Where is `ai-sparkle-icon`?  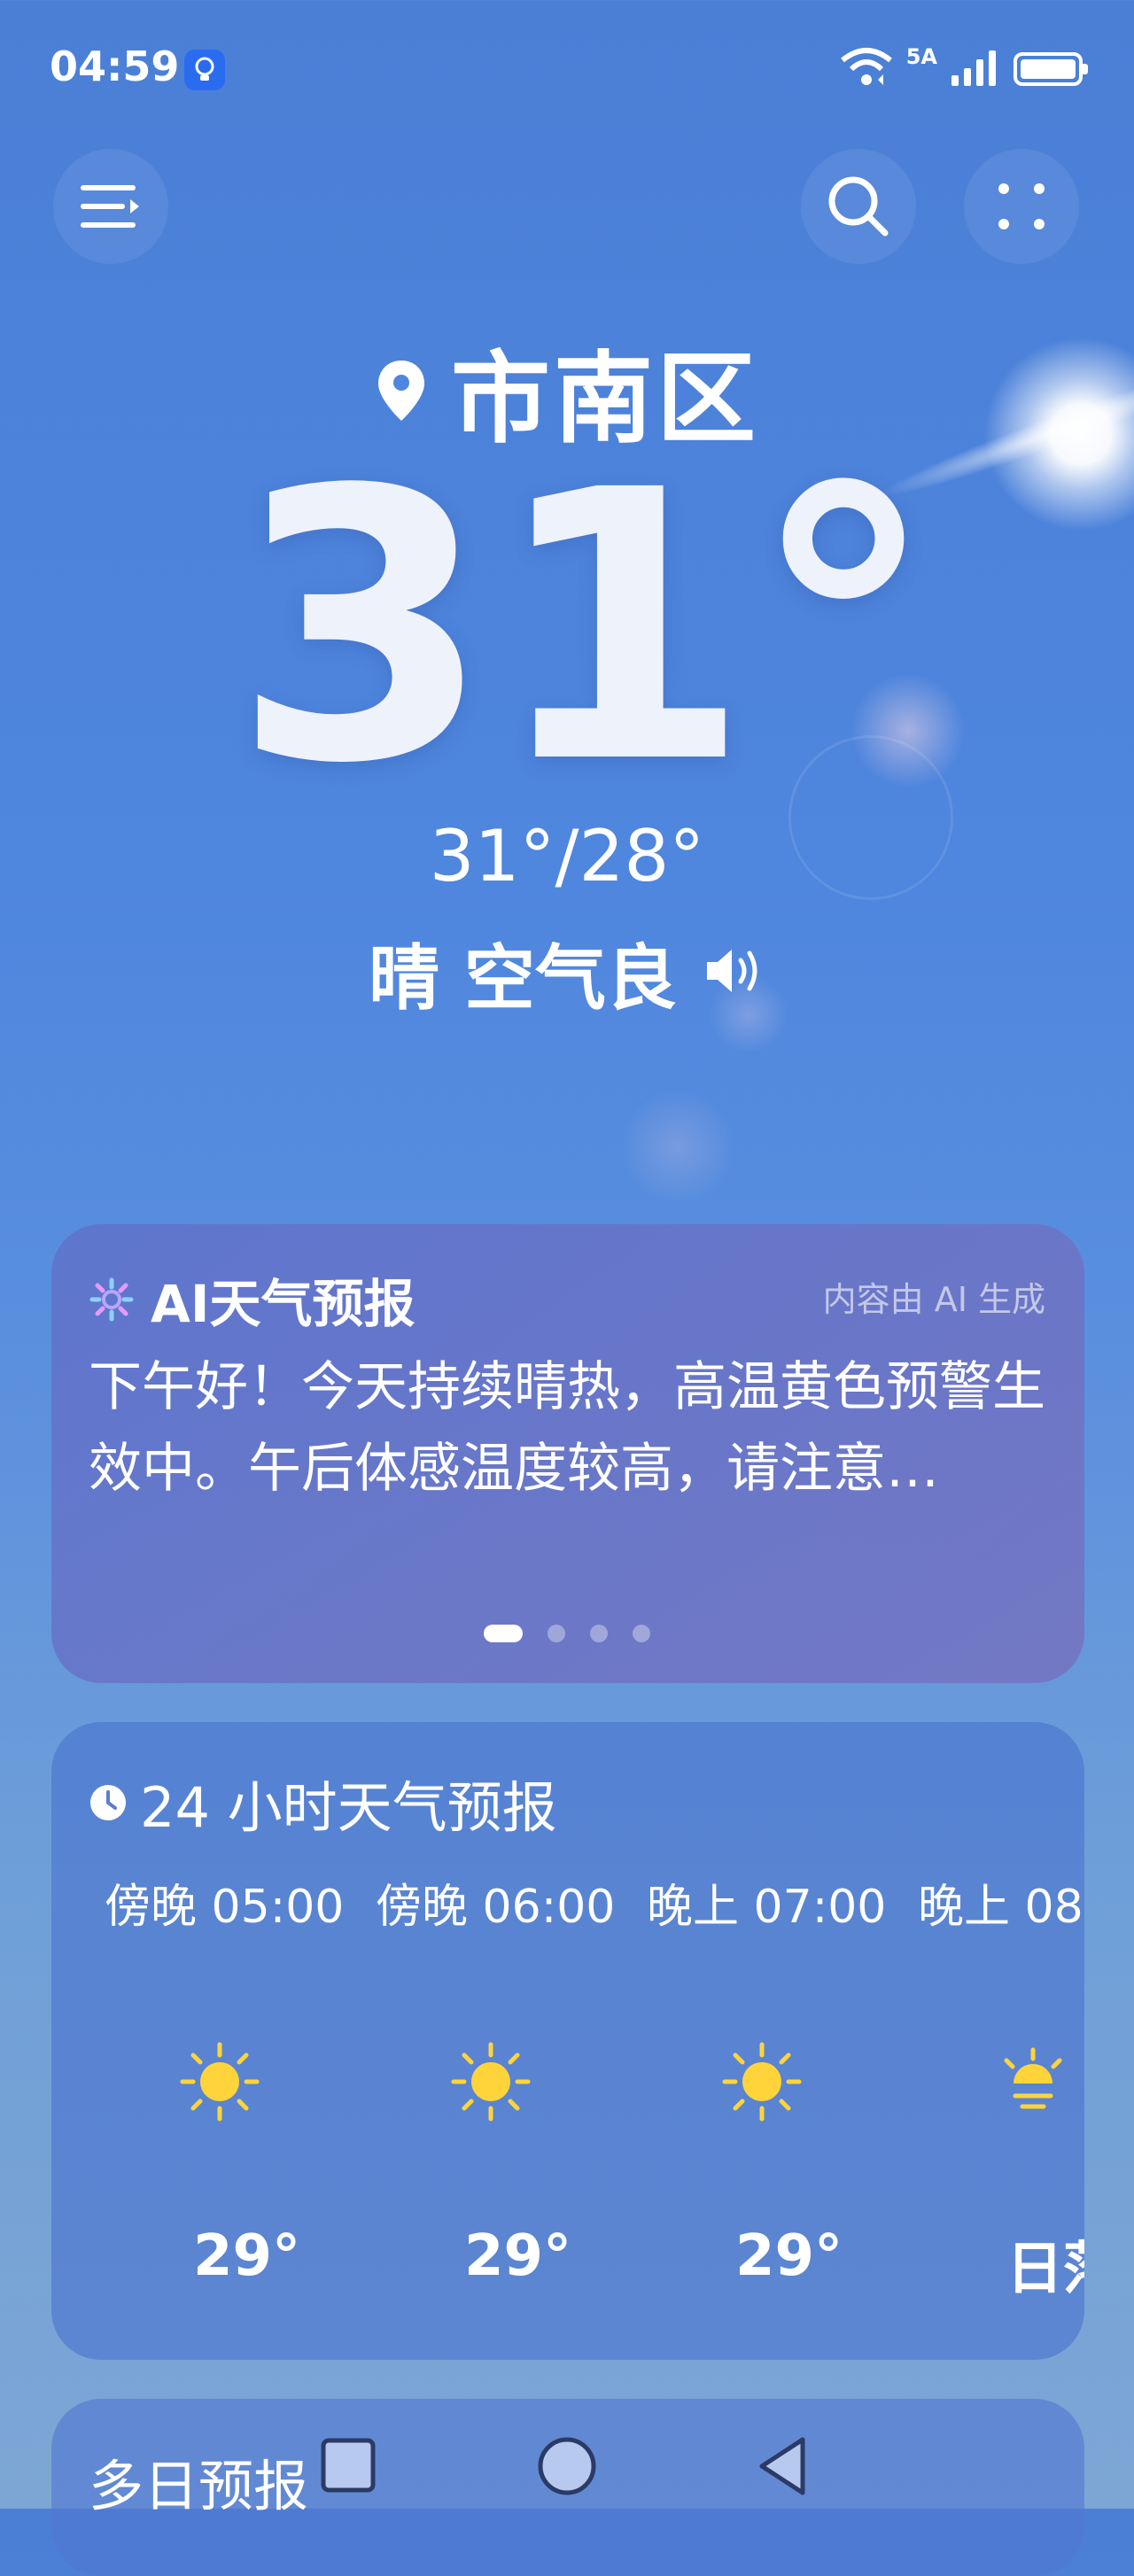 ai-sparkle-icon is located at coordinates (111, 1299).